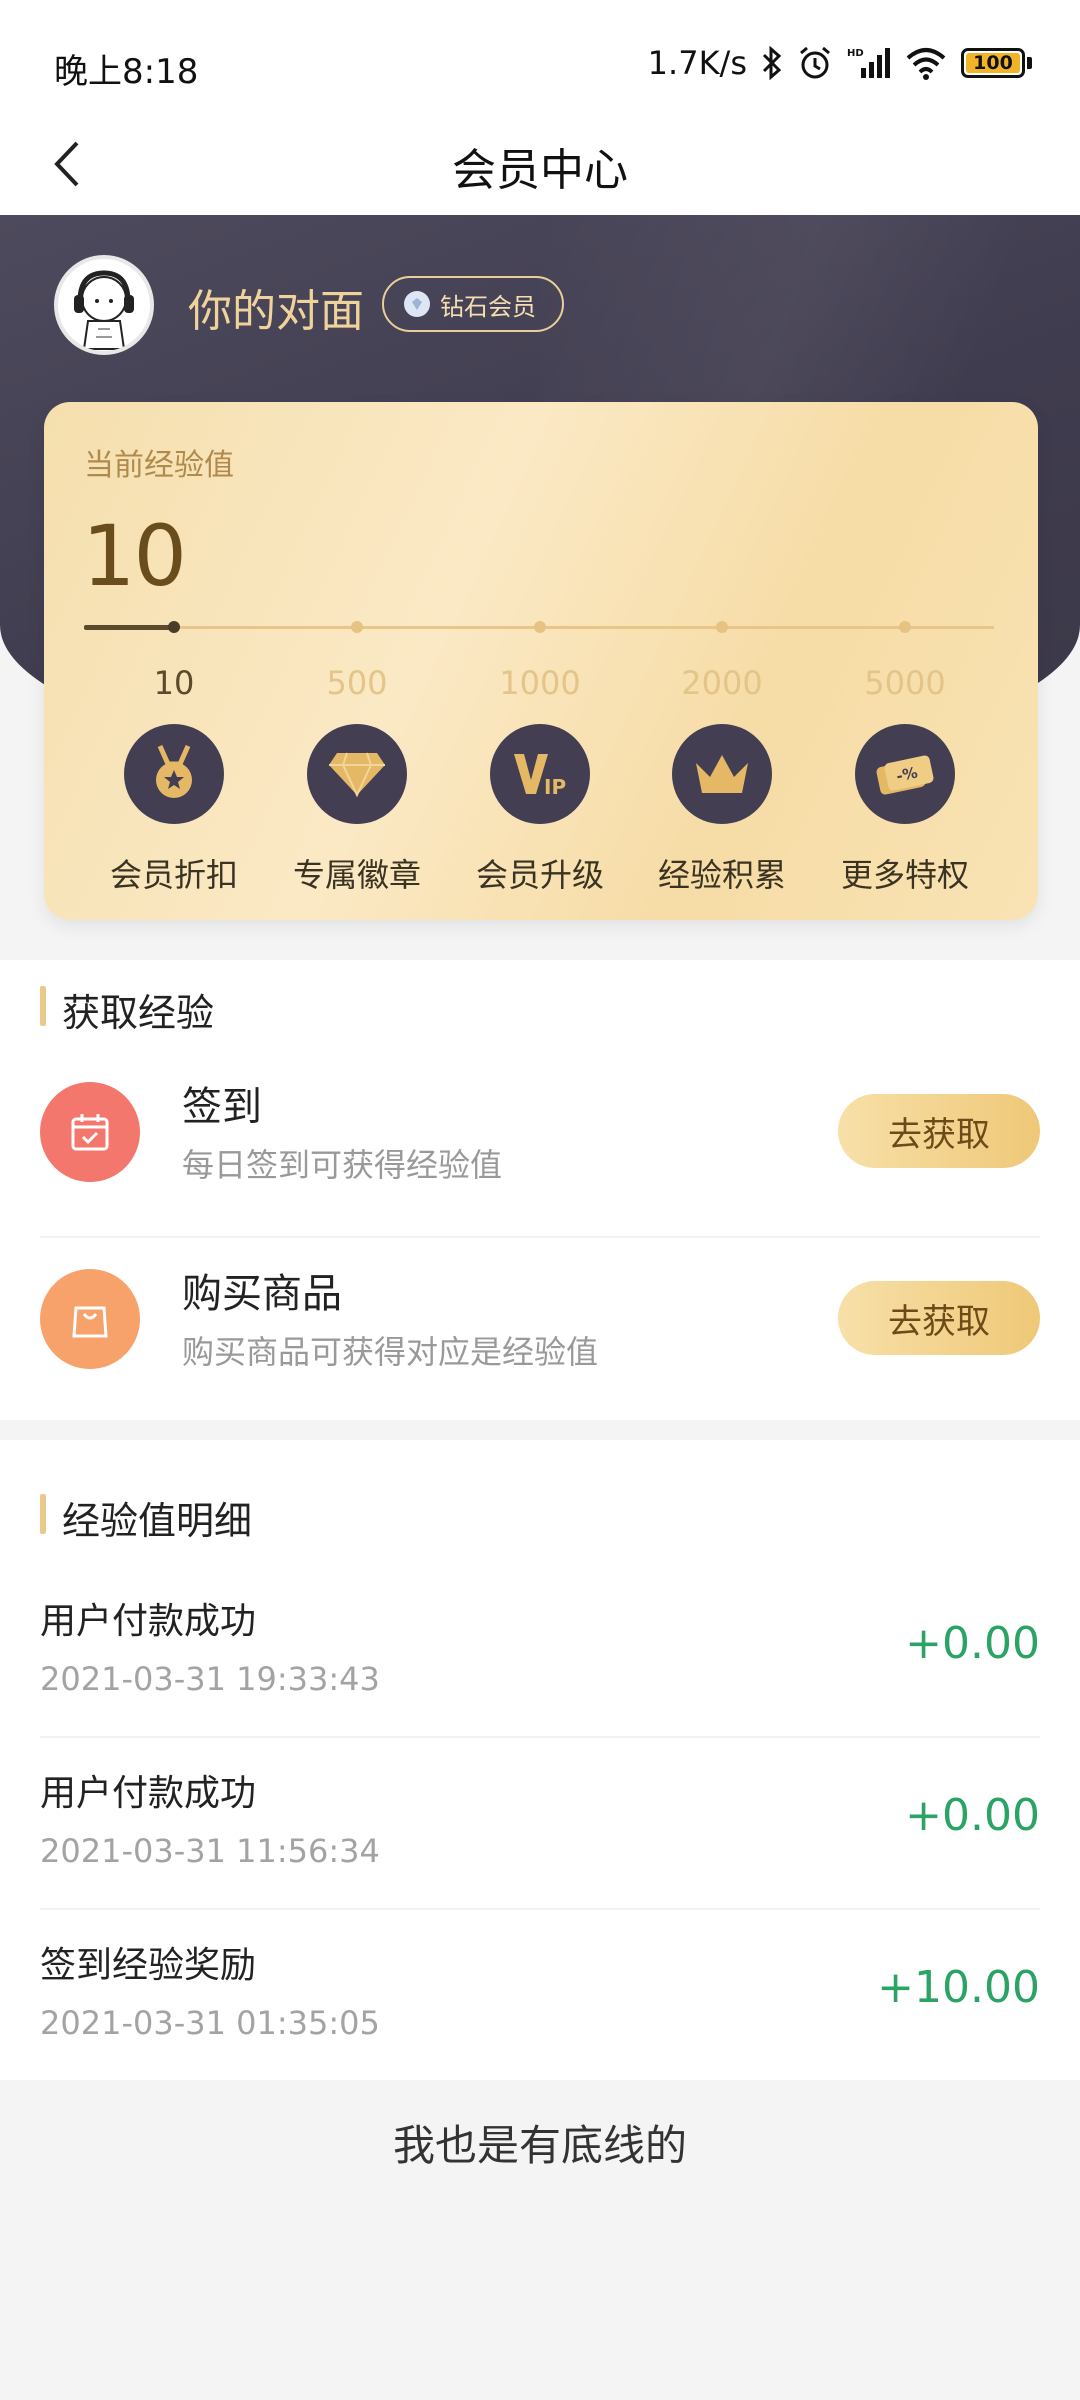  I want to click on perk-label: 专属徽章, so click(356, 875).